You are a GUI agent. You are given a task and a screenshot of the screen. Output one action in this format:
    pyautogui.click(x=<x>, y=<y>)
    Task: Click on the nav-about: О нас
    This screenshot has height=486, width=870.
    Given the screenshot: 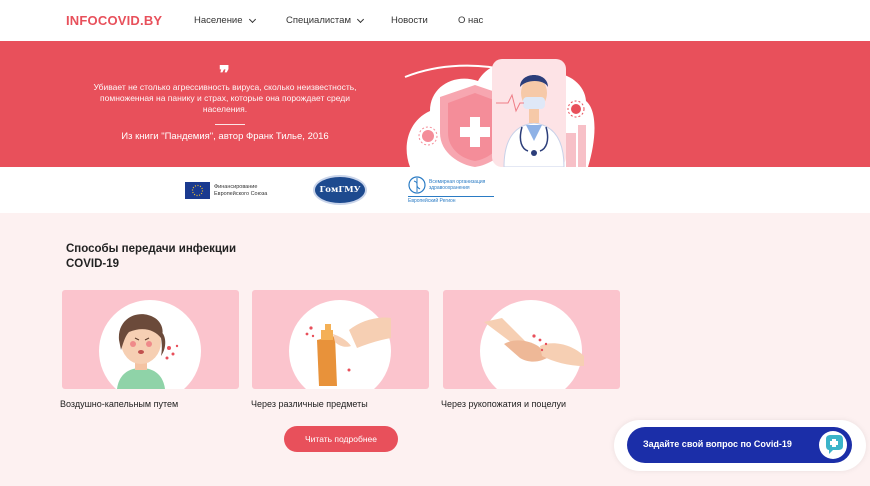 What is the action you would take?
    pyautogui.click(x=470, y=20)
    